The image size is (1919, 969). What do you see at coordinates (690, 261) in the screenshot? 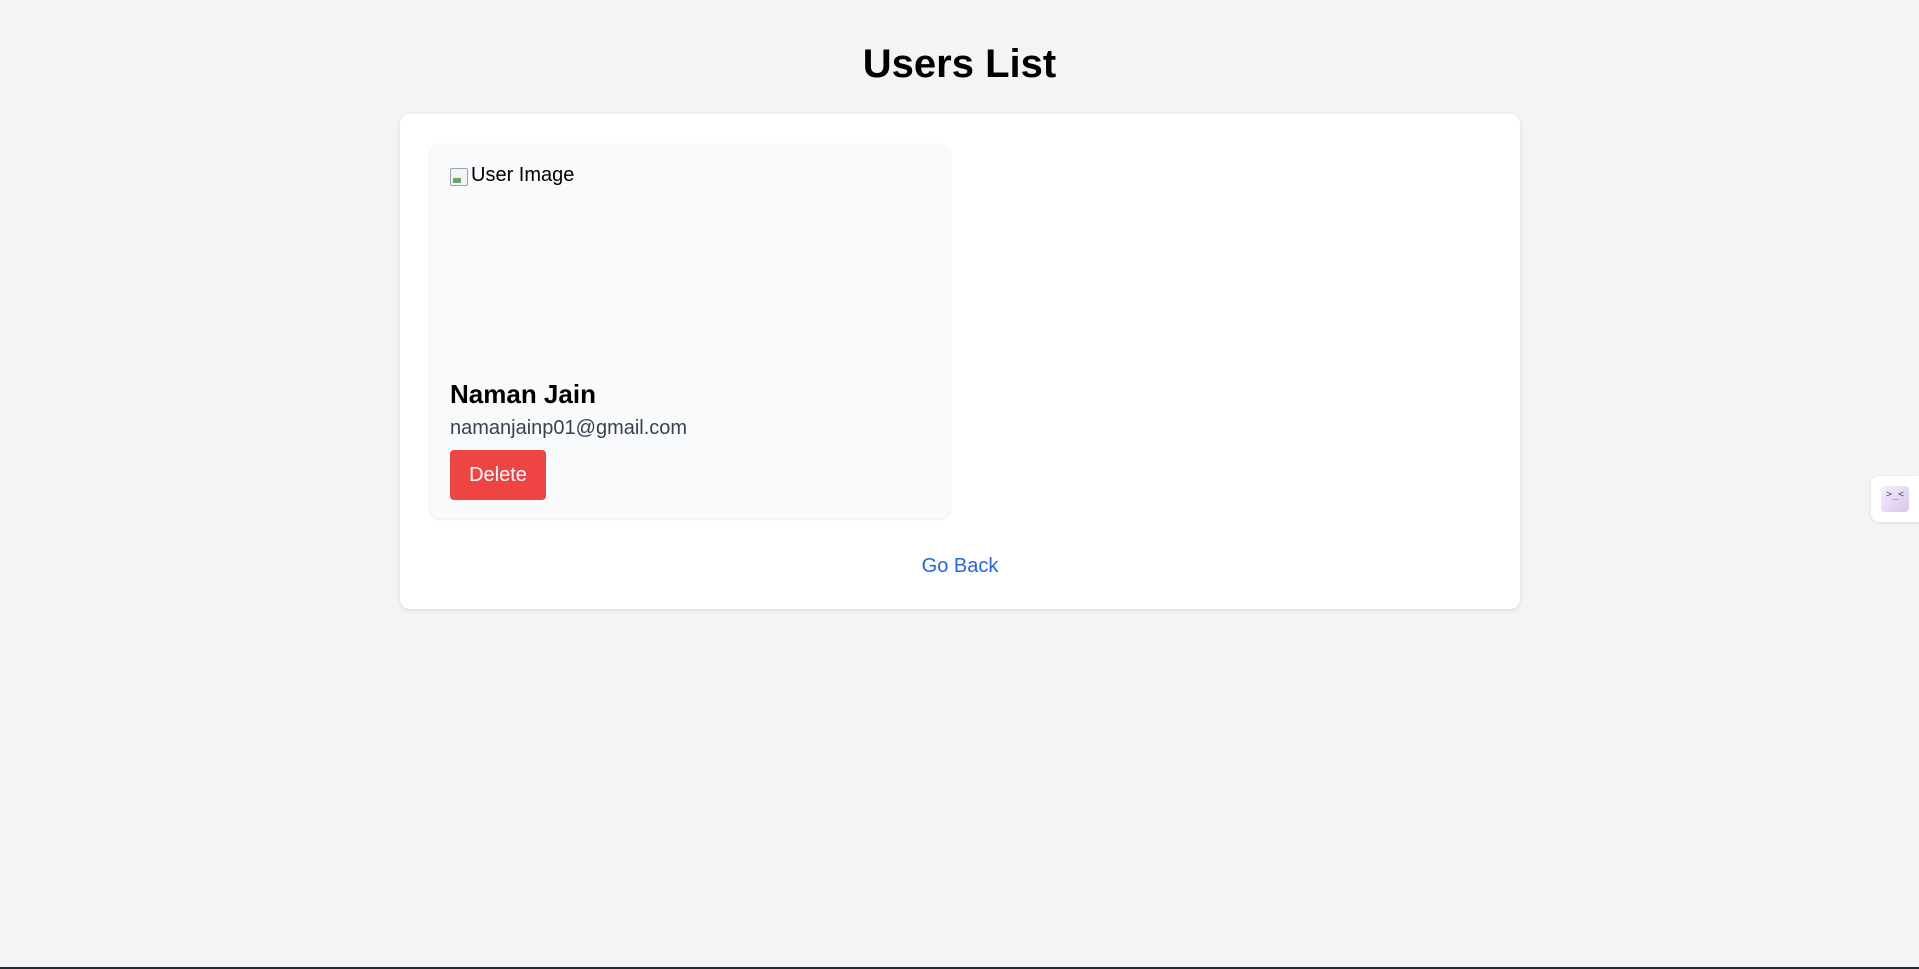
I see `user-image: User Image` at bounding box center [690, 261].